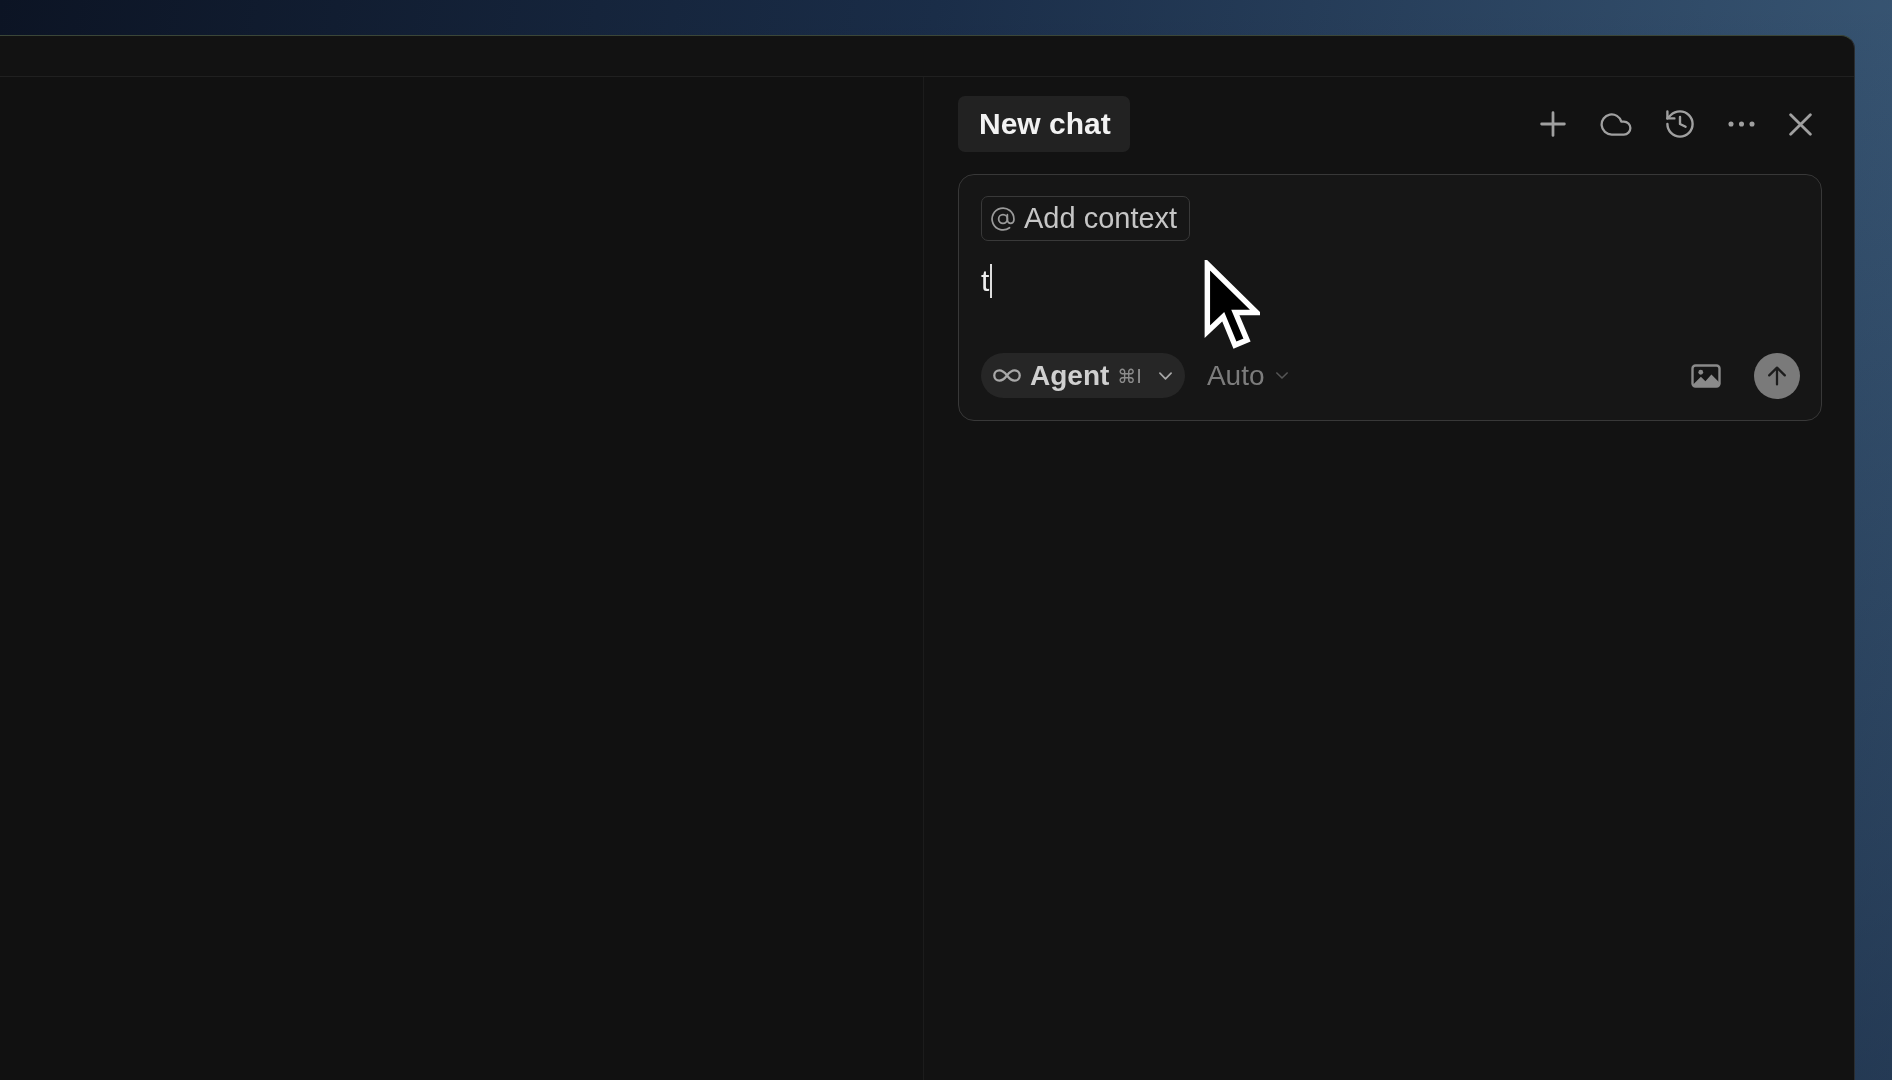  Describe the element at coordinates (1390, 281) in the screenshot. I see `message-input: t` at that location.